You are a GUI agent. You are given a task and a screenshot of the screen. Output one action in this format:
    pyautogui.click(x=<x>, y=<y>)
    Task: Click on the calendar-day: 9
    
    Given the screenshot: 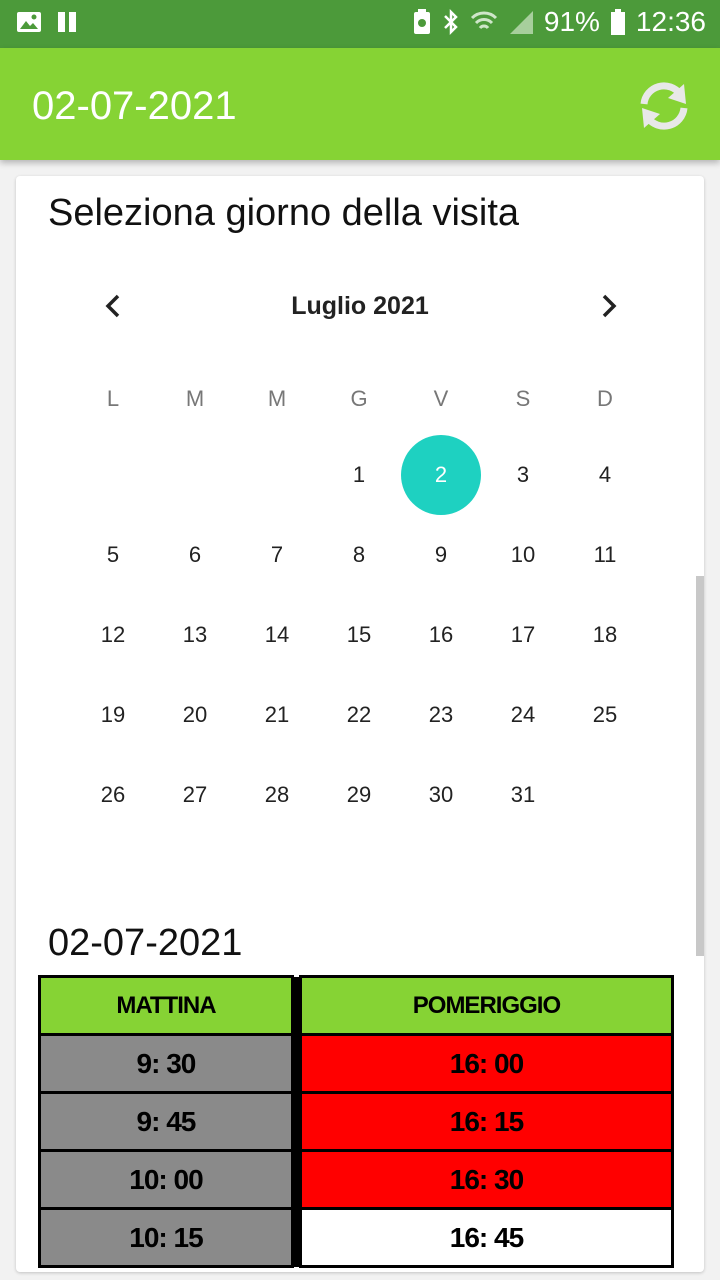 What is the action you would take?
    pyautogui.click(x=441, y=555)
    